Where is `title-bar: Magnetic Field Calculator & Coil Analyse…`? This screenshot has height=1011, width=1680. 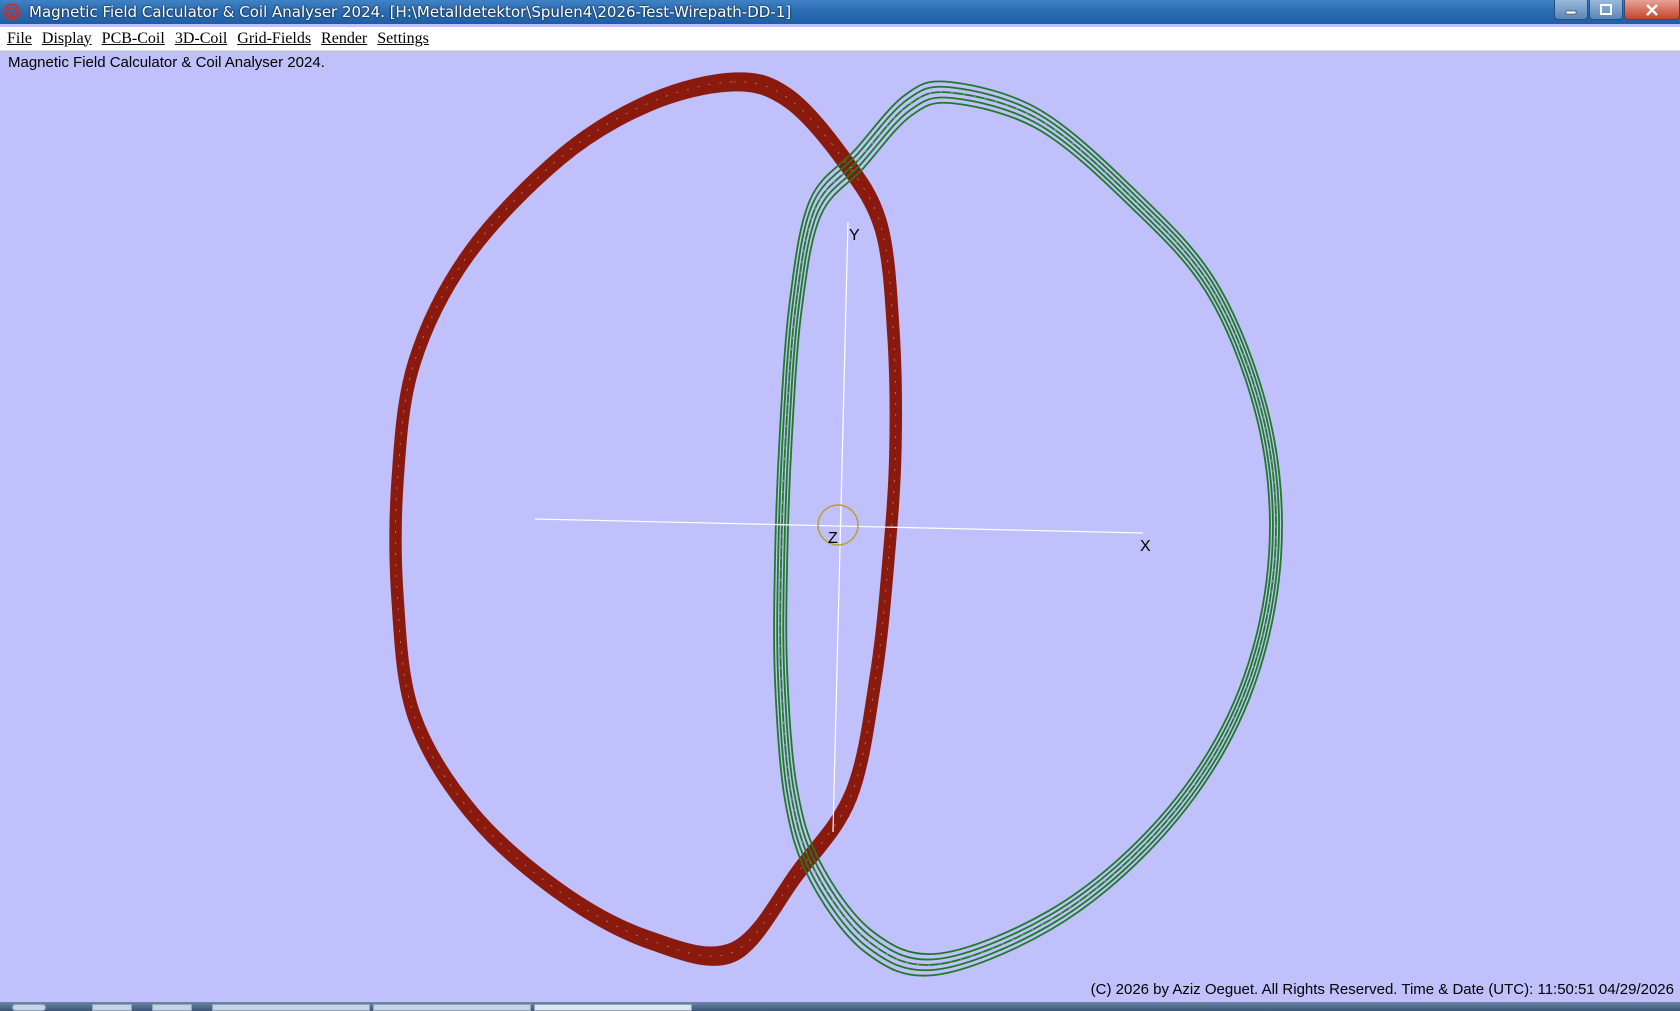
title-bar: Magnetic Field Calculator & Coil Analyse… is located at coordinates (840, 12).